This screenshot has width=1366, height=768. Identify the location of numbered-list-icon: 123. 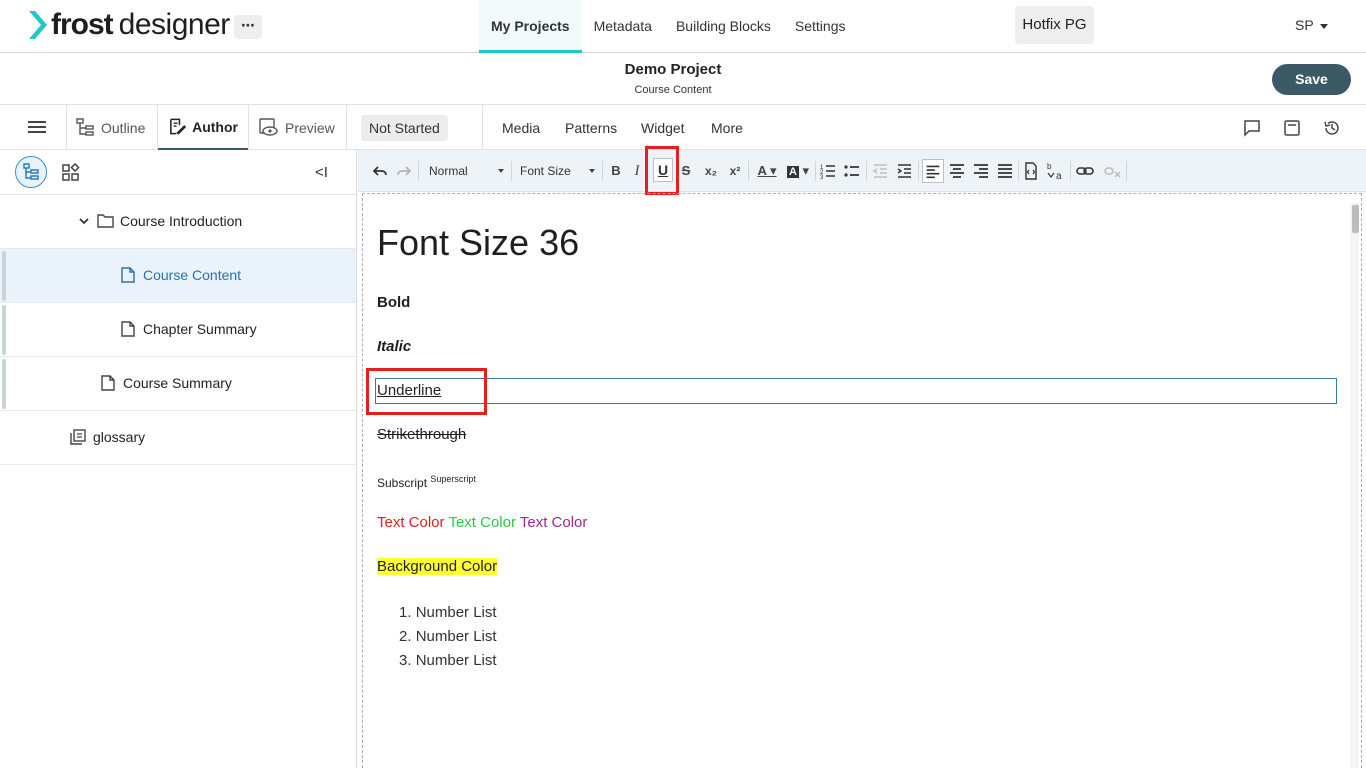
(828, 171).